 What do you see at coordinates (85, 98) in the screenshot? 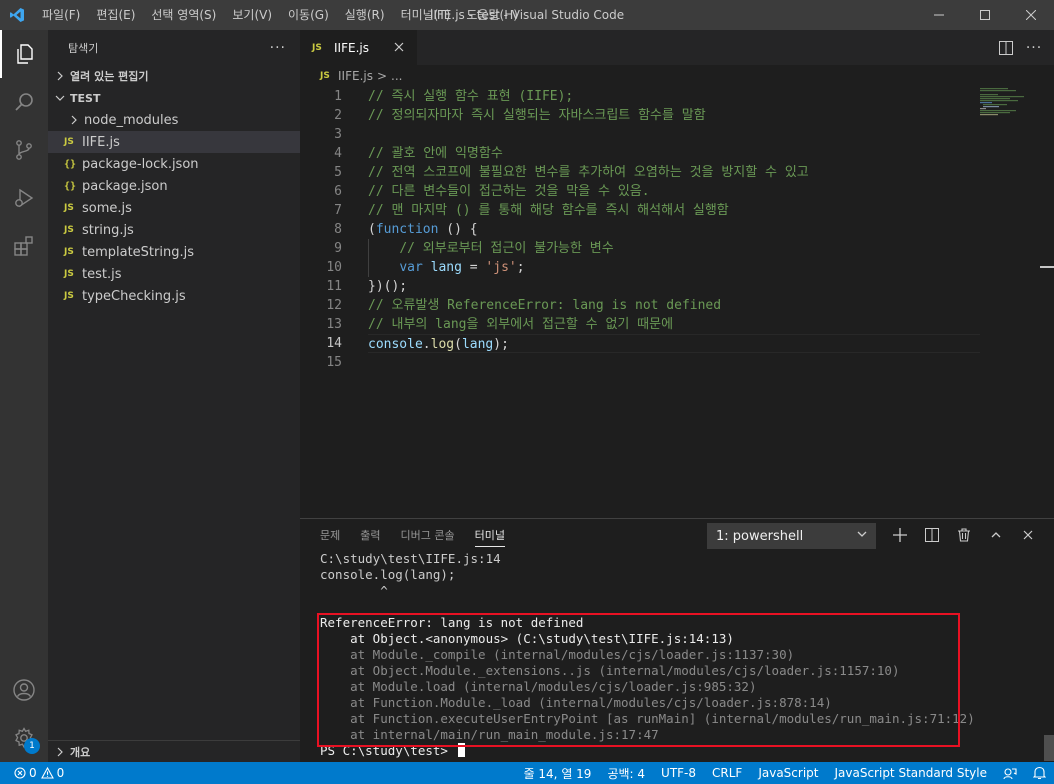
I see `folder-label: TEST` at bounding box center [85, 98].